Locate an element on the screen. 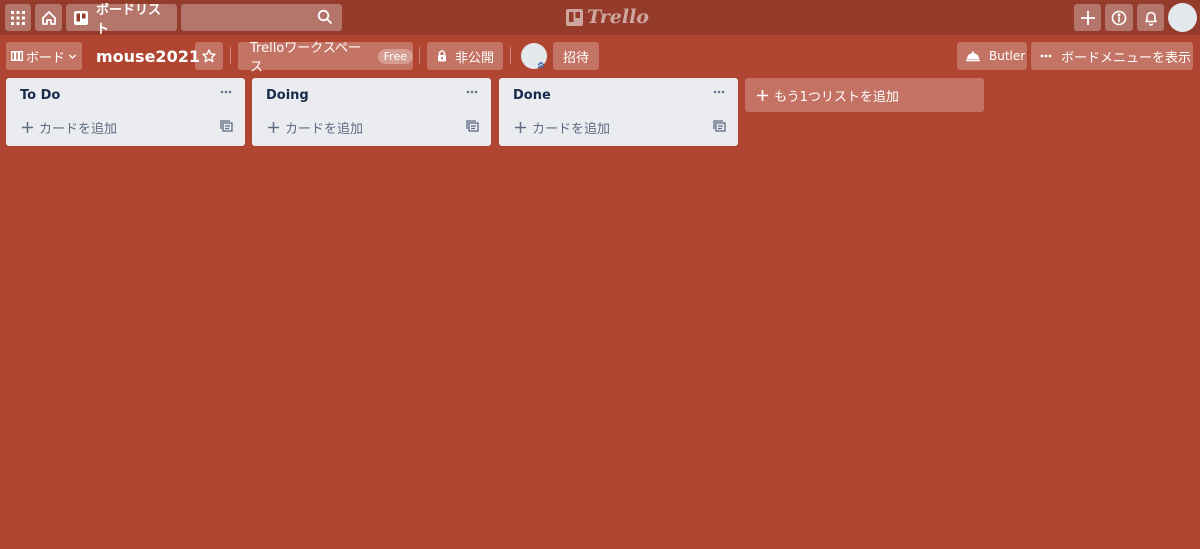 The height and width of the screenshot is (549, 1200). notifications-button is located at coordinates (1150, 17).